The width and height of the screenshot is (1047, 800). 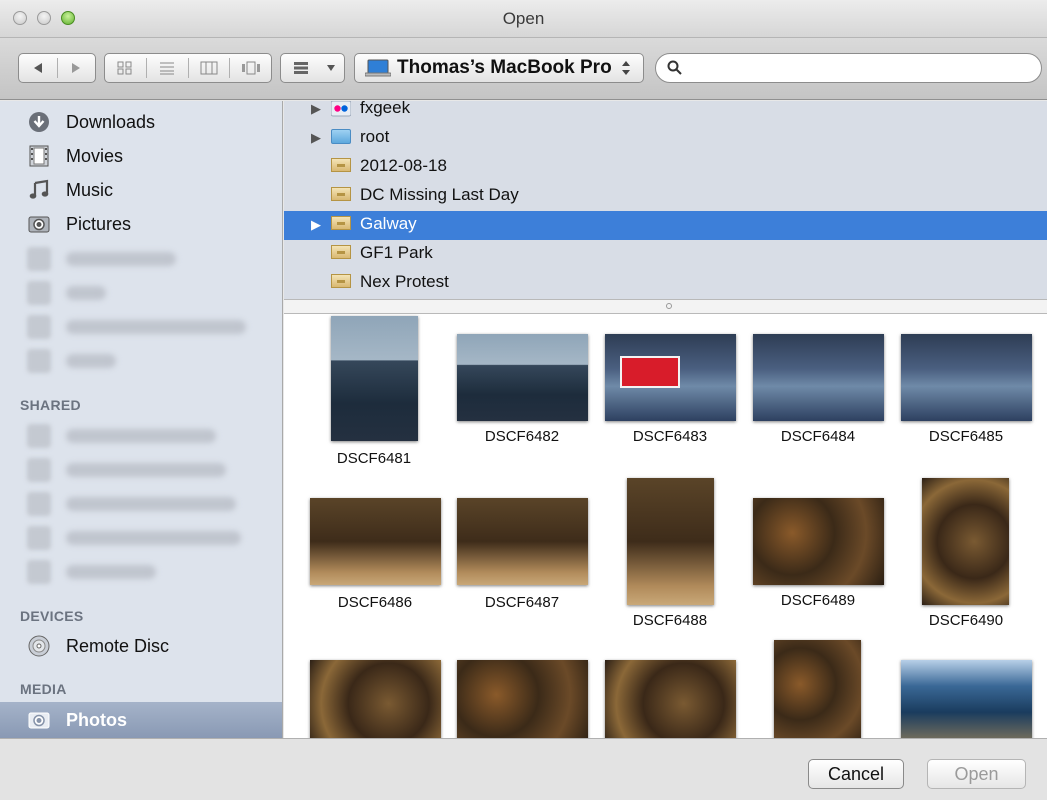 What do you see at coordinates (966, 620) in the screenshot?
I see `photo-name: DSCF6490` at bounding box center [966, 620].